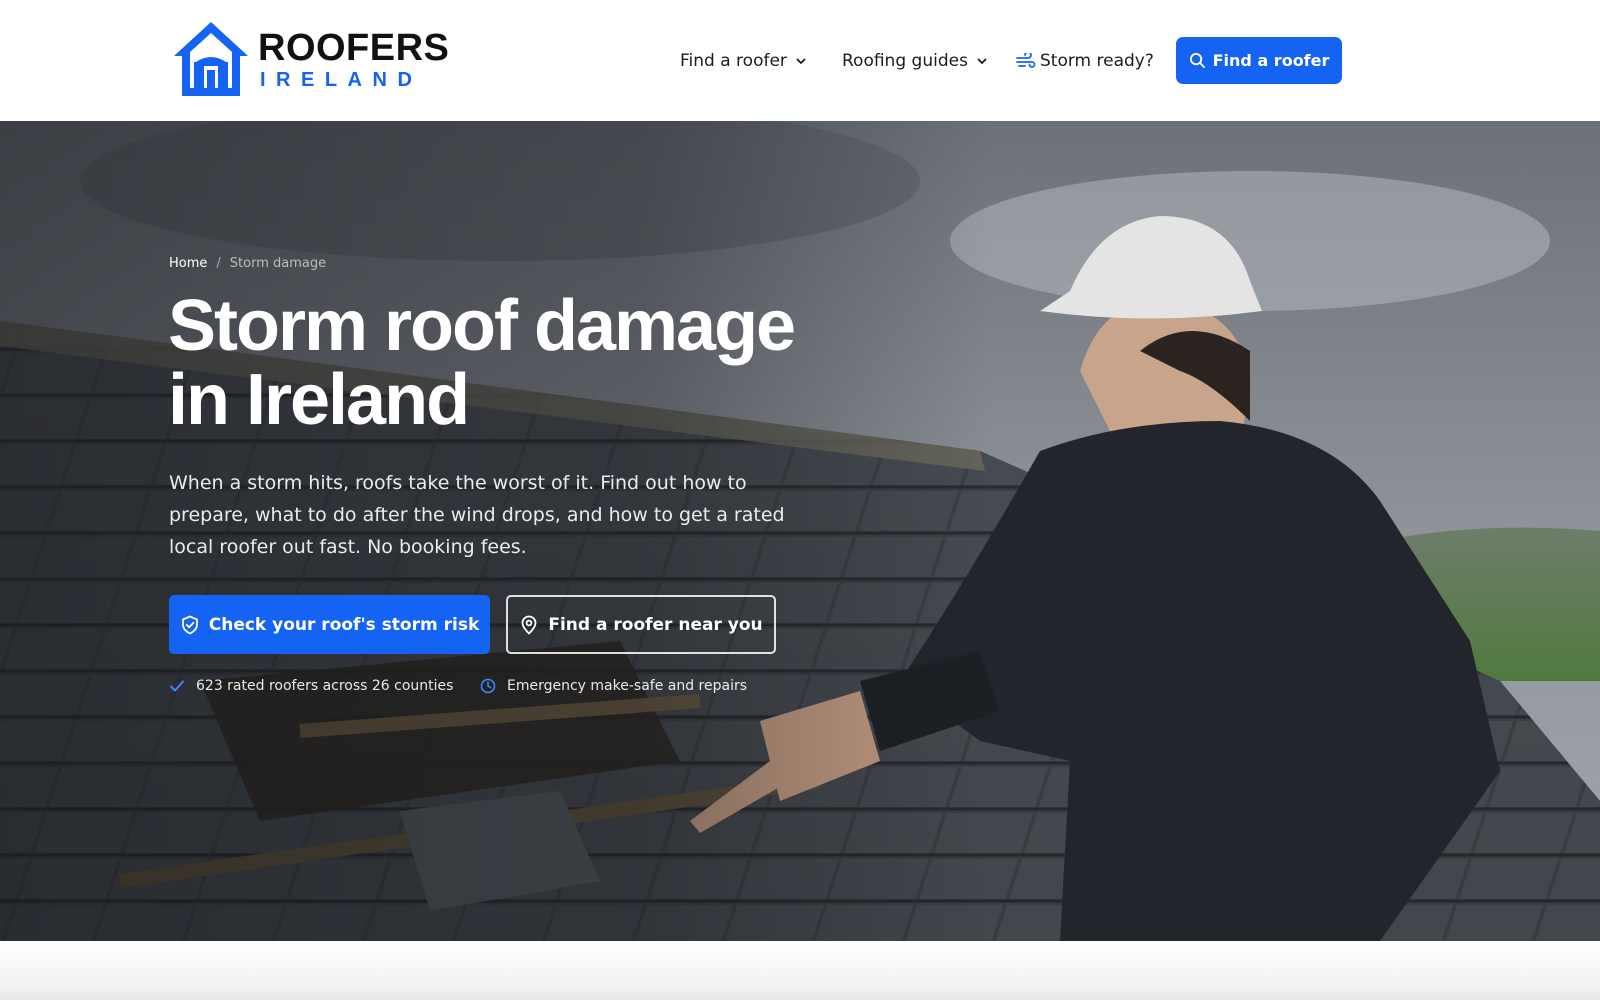 The height and width of the screenshot is (1000, 1600). What do you see at coordinates (211, 59) in the screenshot?
I see `house-logo-icon` at bounding box center [211, 59].